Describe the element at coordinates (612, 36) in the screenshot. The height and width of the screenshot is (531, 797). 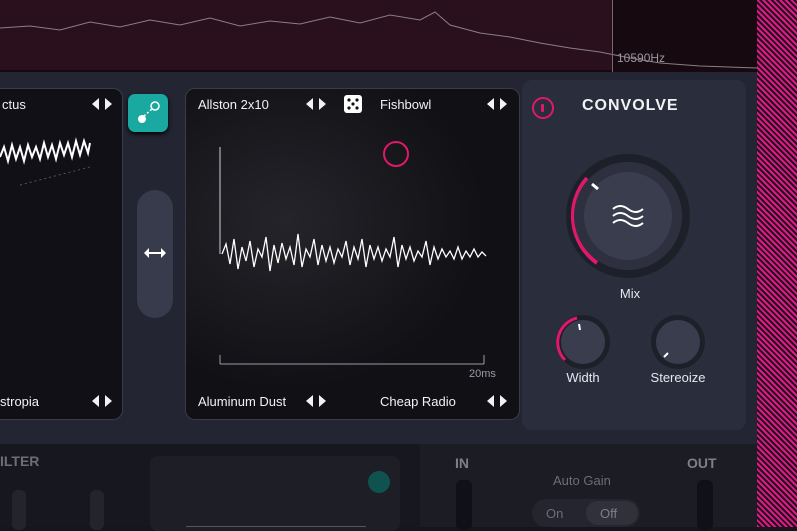
I see `spectrum-divider` at that location.